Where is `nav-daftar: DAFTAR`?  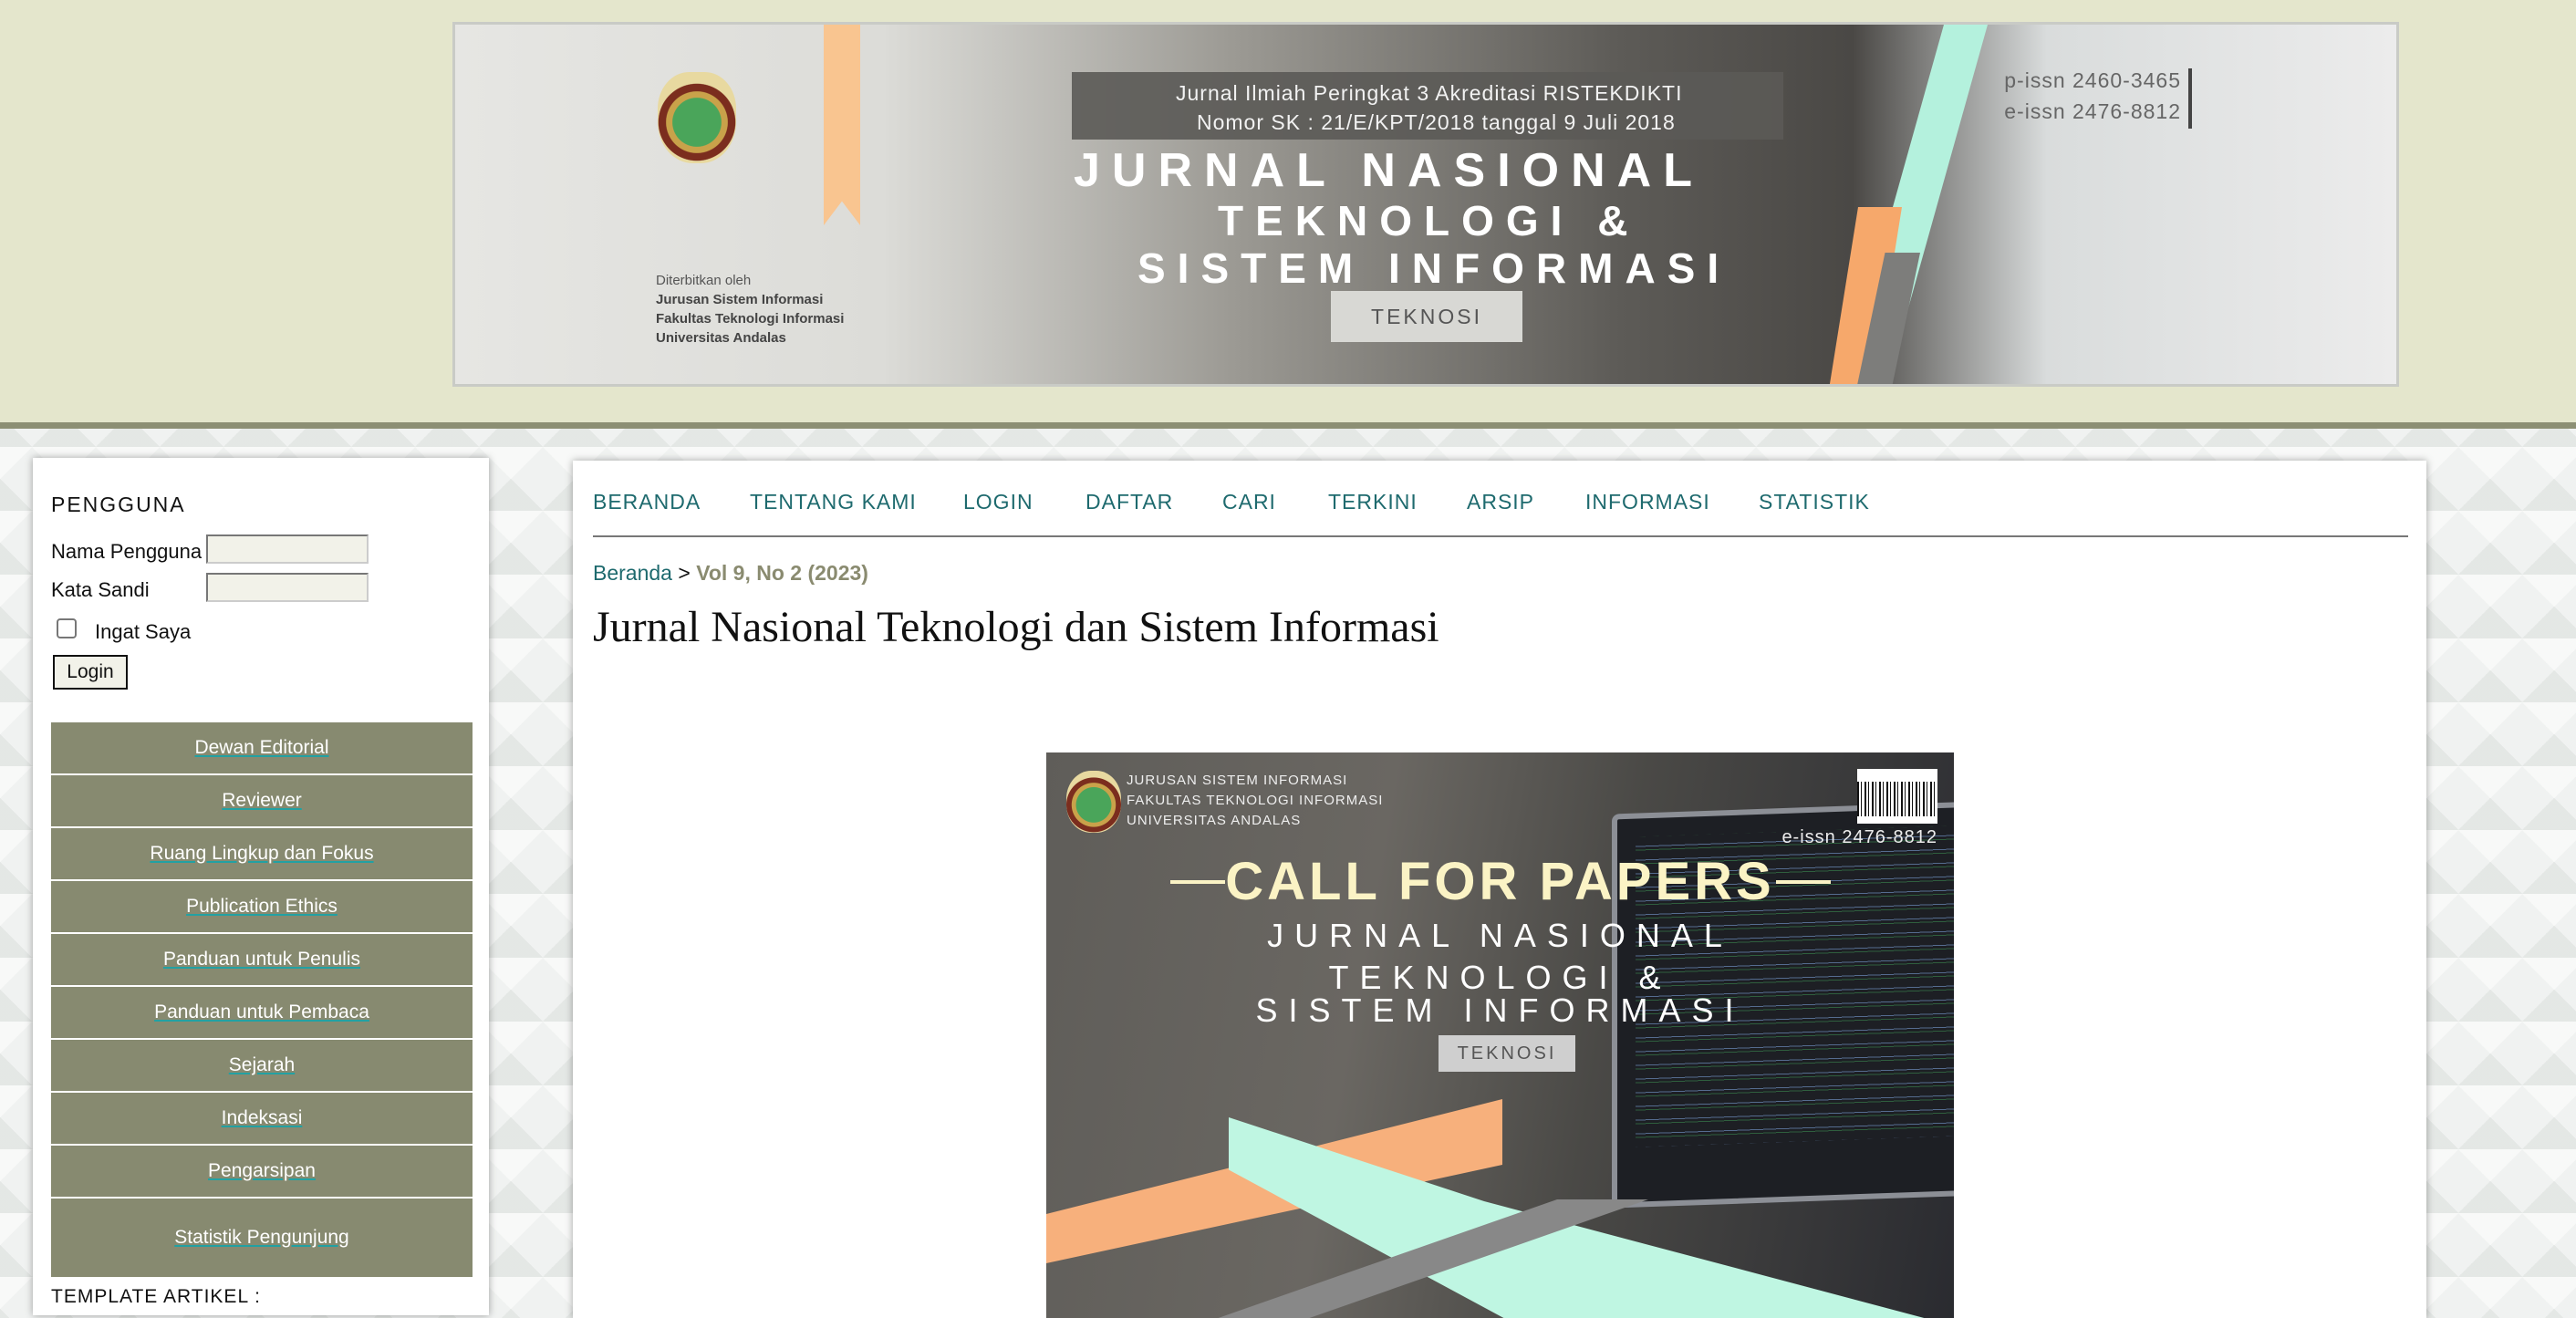
nav-daftar: DAFTAR is located at coordinates (1129, 502).